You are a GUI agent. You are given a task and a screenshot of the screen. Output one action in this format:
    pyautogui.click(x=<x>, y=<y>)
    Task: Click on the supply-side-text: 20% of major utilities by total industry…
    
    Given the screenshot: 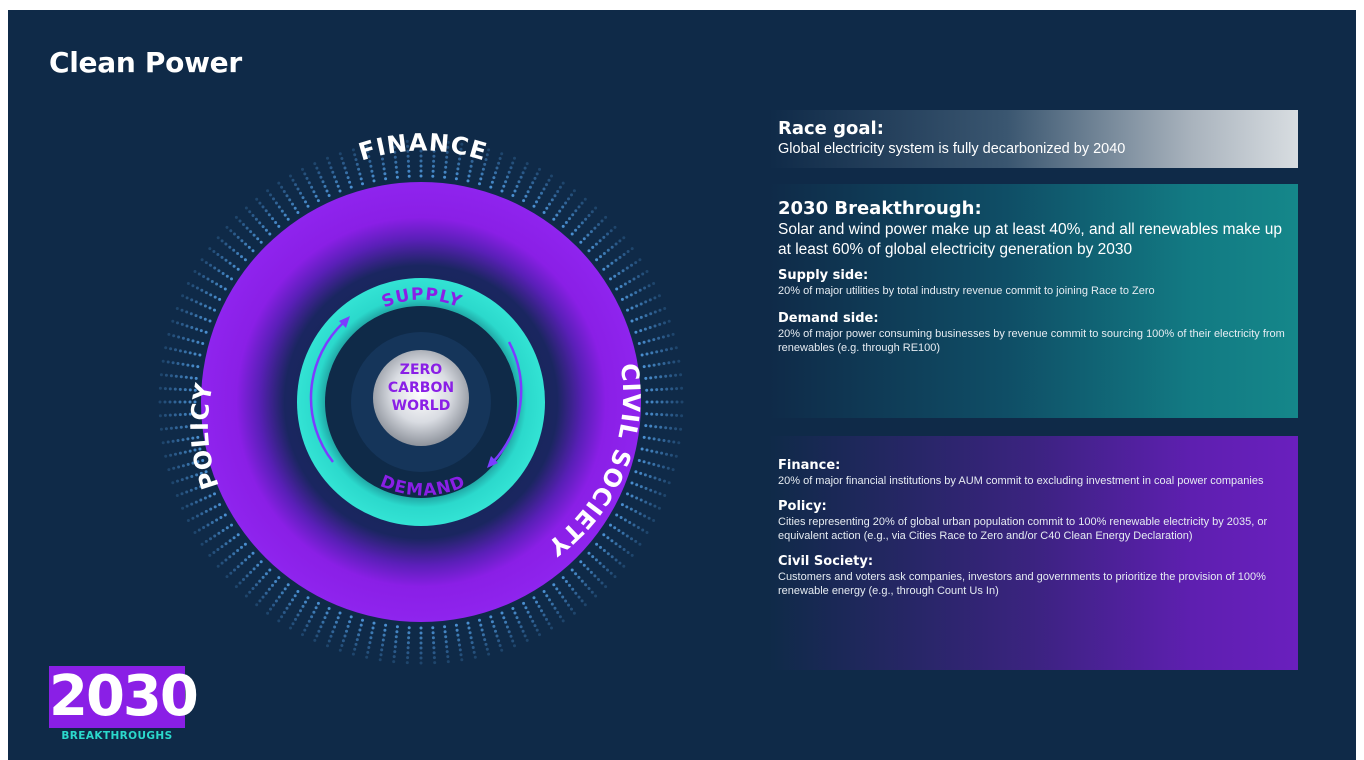 What is the action you would take?
    pyautogui.click(x=966, y=291)
    